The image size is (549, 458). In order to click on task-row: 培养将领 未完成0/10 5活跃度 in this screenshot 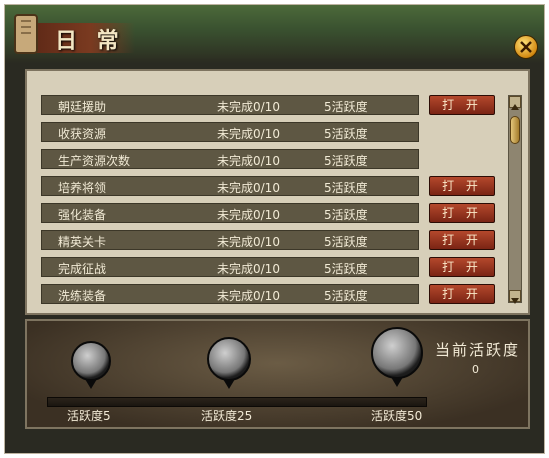, I will do `click(230, 186)`.